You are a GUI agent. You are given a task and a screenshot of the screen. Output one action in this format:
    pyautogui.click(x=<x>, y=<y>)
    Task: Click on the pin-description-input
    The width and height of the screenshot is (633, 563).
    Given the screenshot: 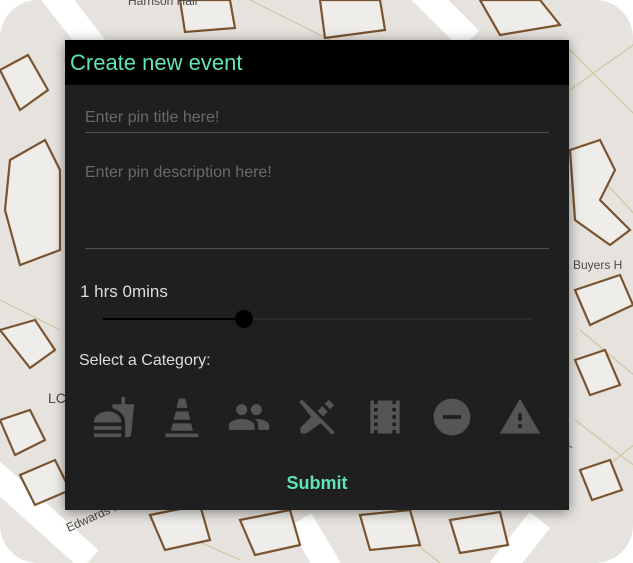 What is the action you would take?
    pyautogui.click(x=317, y=206)
    